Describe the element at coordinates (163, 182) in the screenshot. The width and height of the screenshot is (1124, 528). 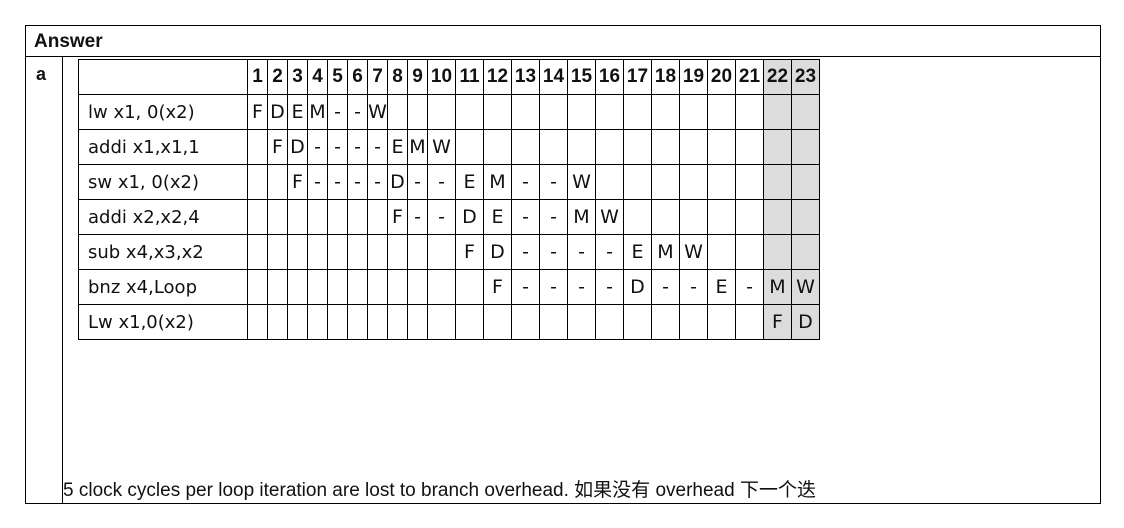
I see `instruction-cell: sw x1, 0(x2)` at that location.